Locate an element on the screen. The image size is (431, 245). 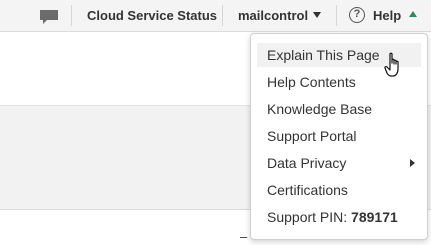
support-pin-label: Support PIN: is located at coordinates (309, 217).